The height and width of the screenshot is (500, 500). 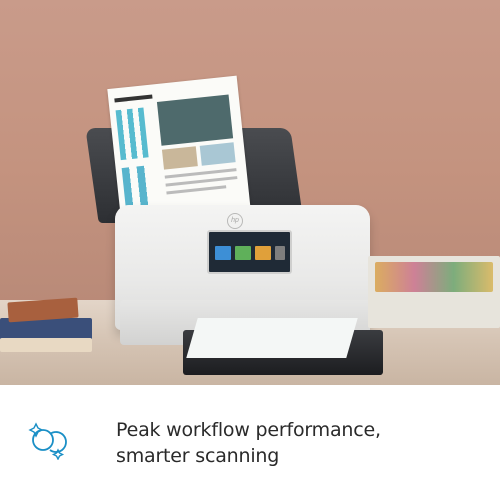 I want to click on photo-prints, so click(x=434, y=277).